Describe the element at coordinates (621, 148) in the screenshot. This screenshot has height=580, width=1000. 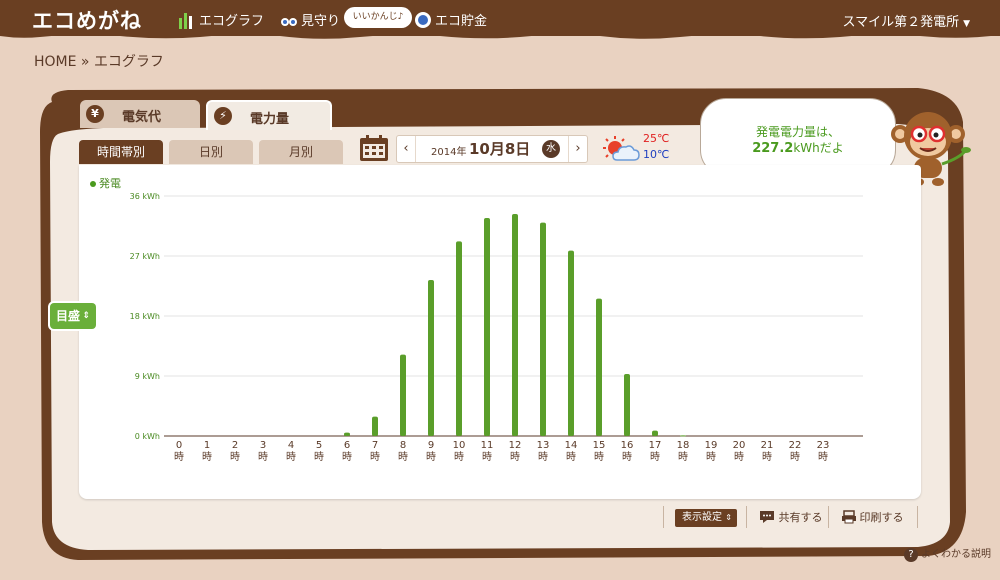
I see `sun-cloud-icon` at that location.